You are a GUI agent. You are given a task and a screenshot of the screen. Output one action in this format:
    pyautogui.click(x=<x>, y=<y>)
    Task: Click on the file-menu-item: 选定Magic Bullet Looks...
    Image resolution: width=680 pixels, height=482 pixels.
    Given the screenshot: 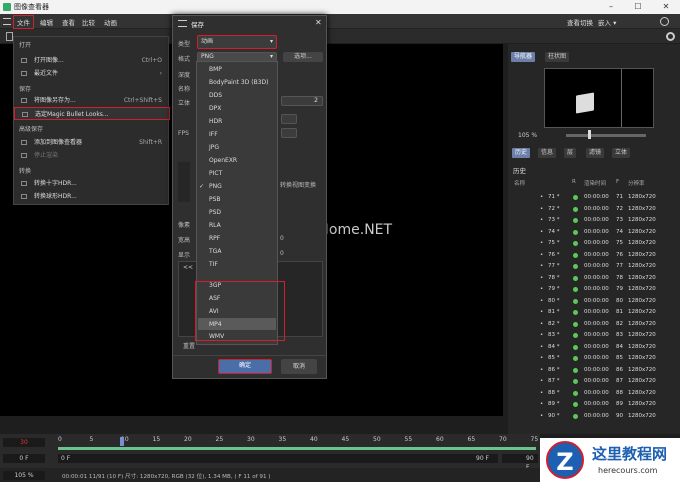 What is the action you would take?
    pyautogui.click(x=92, y=113)
    